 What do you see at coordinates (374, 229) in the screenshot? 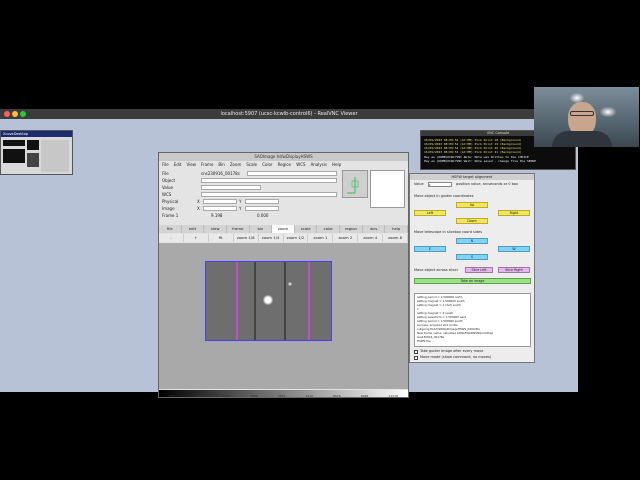
I see `btn-wcs: wcs` at bounding box center [374, 229].